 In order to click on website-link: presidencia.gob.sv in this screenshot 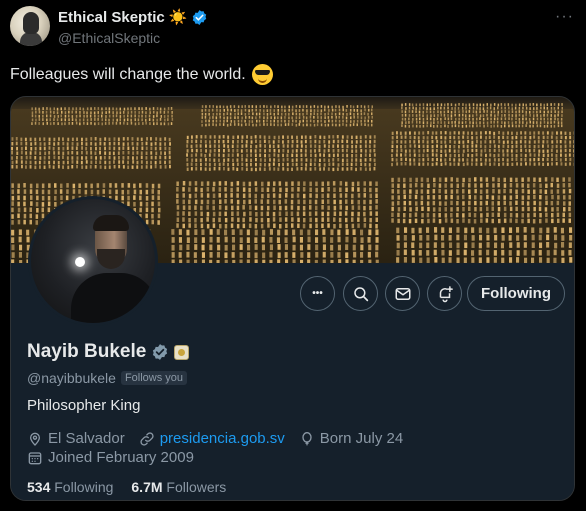, I will do `click(222, 438)`.